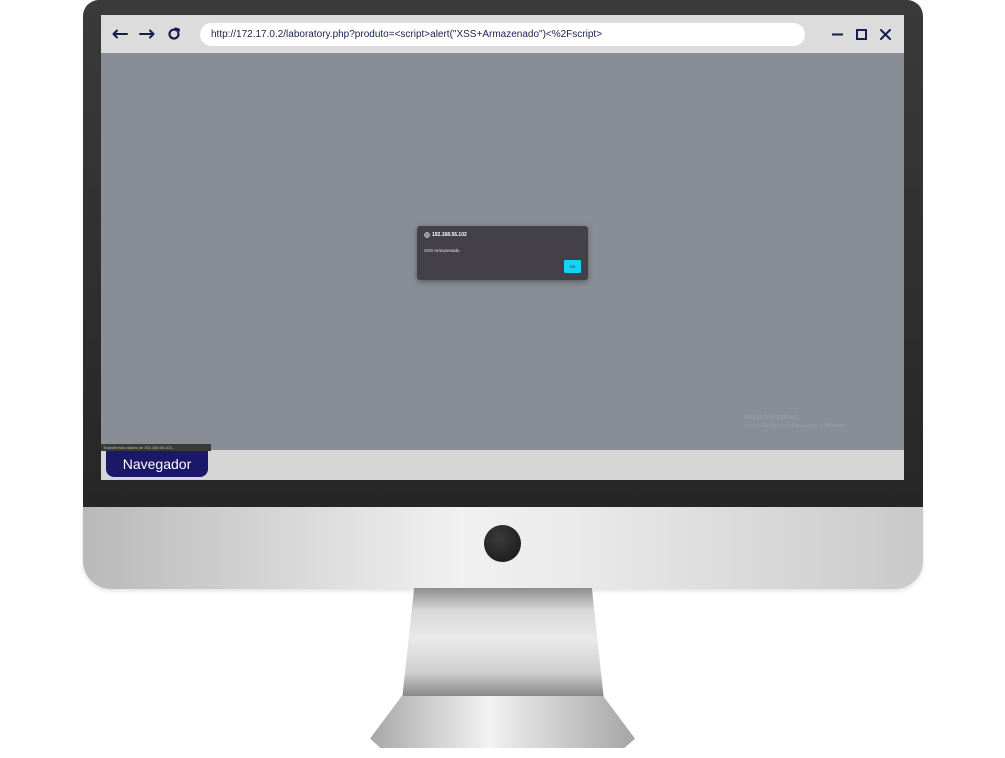  I want to click on monitor-stand-neck, so click(503, 644).